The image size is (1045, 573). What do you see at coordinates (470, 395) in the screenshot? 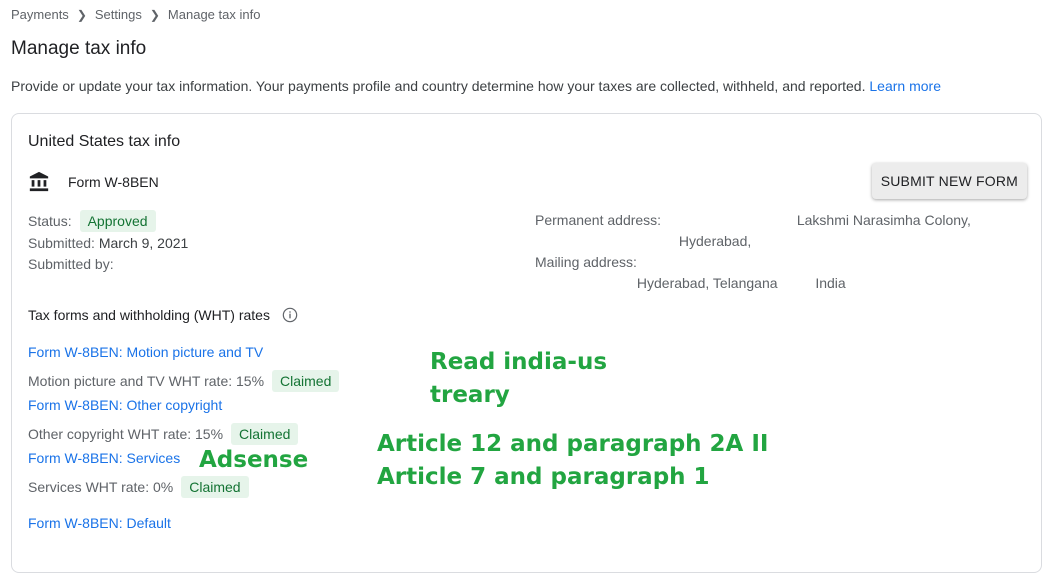
I see `annotation-read-line2: treary` at bounding box center [470, 395].